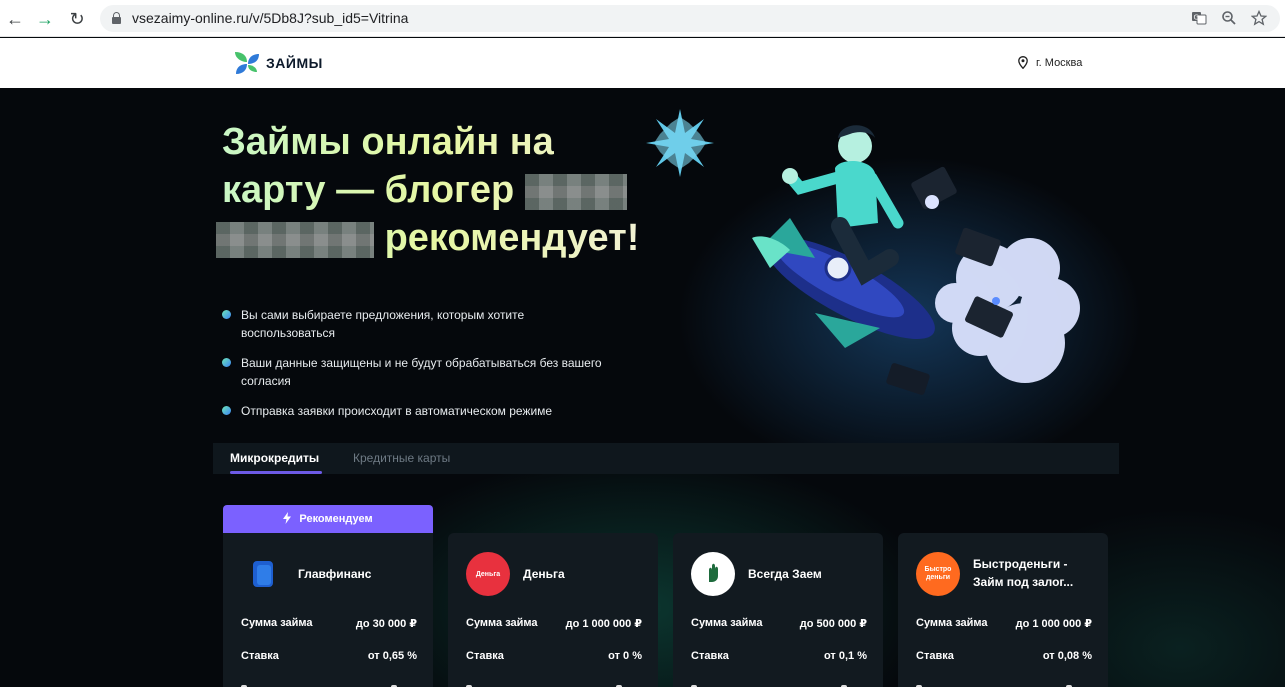 The image size is (1285, 687). Describe the element at coordinates (1059, 62) in the screenshot. I see `city-label: г. Москва` at that location.